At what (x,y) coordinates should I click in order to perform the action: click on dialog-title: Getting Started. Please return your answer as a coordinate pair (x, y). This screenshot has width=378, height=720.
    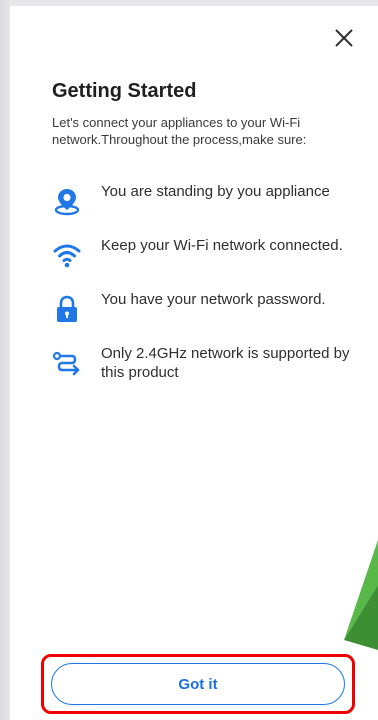
    Looking at the image, I should click on (124, 91).